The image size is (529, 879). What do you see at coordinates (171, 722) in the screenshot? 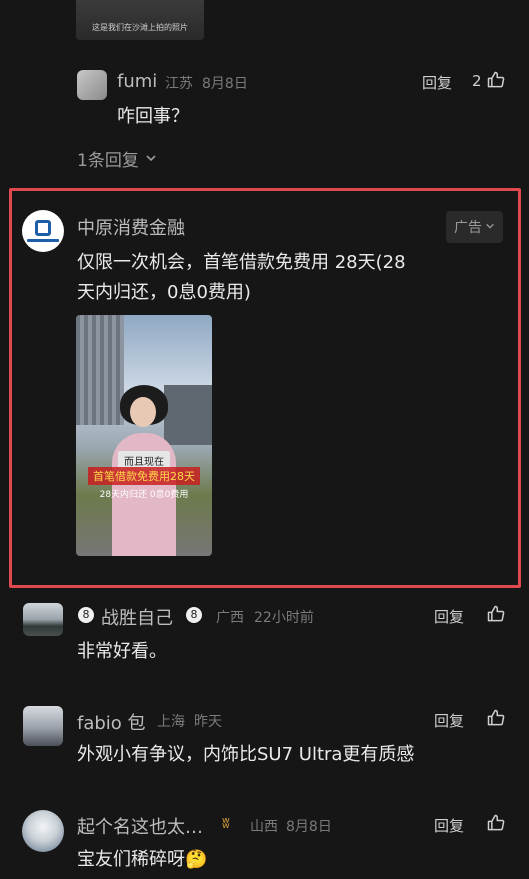
I see `comment-location: 上海` at bounding box center [171, 722].